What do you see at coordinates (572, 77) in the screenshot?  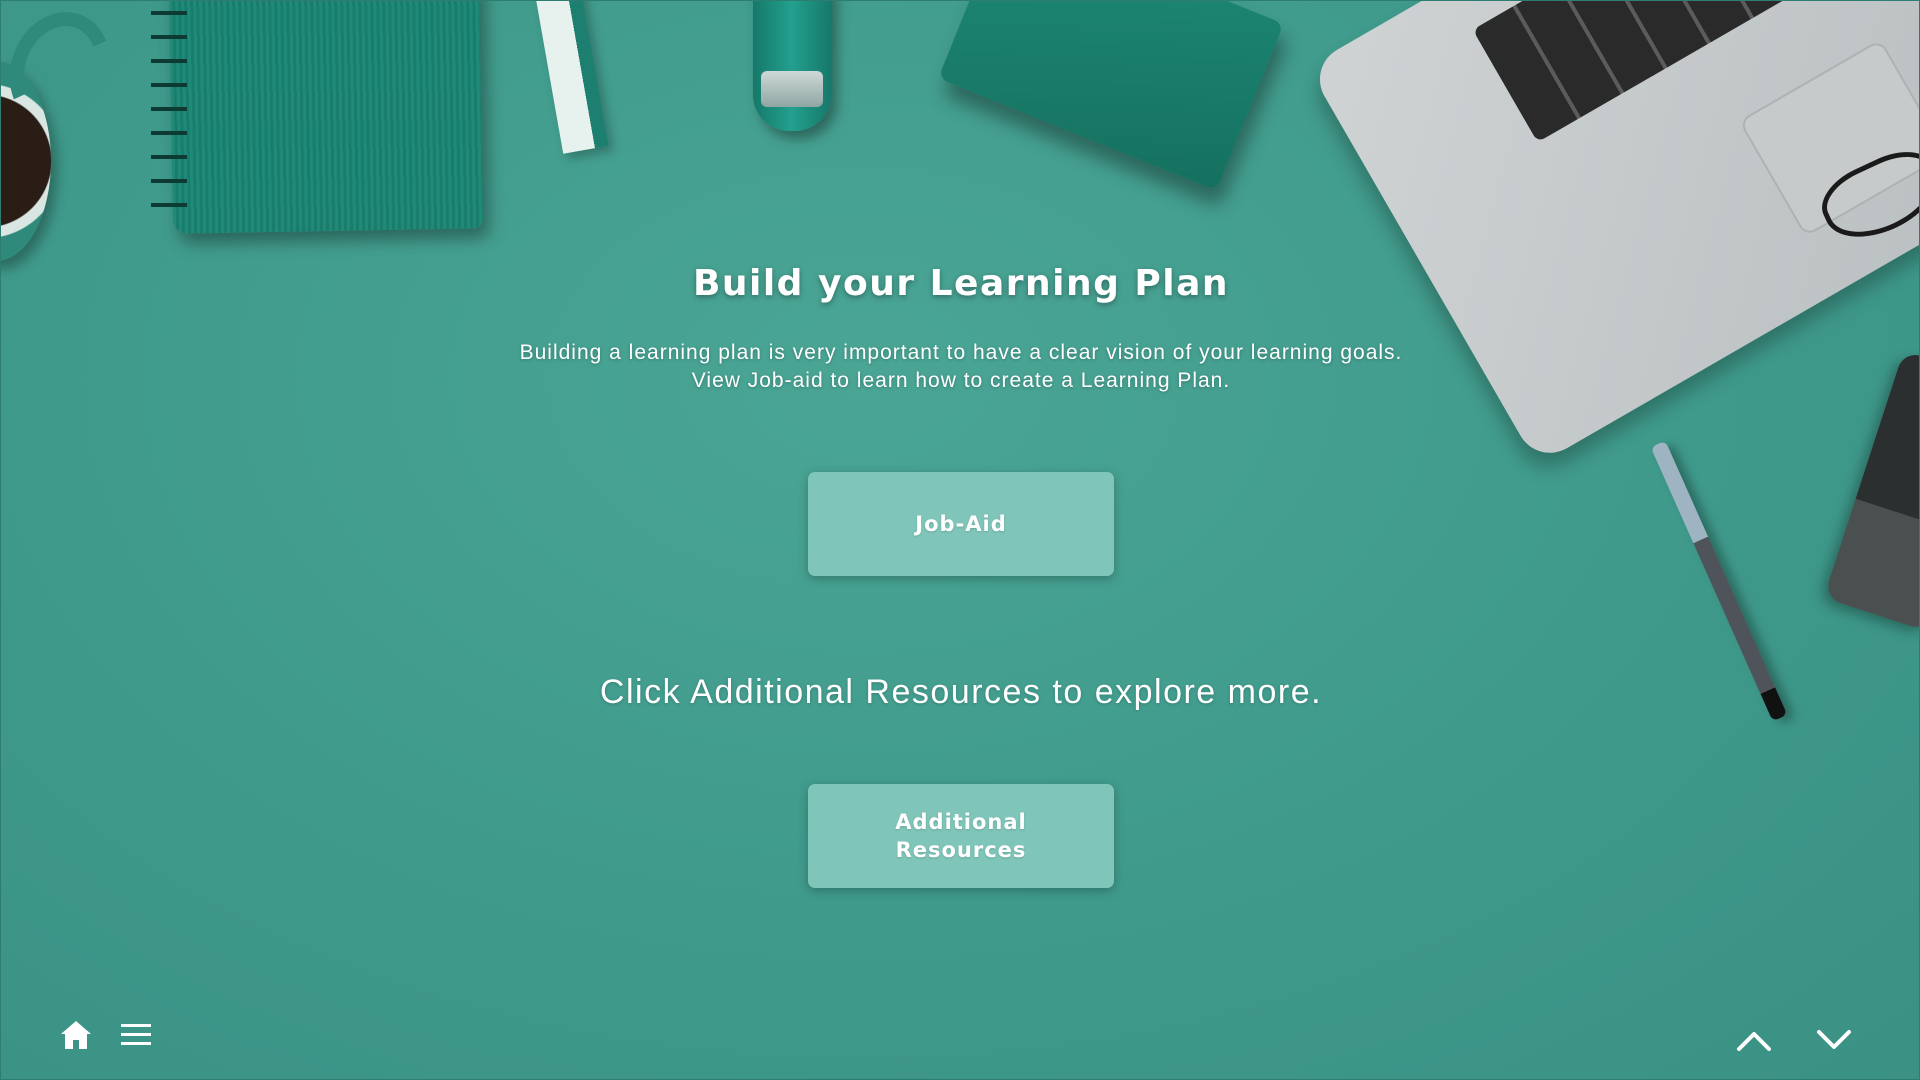 I see `ruler-image` at bounding box center [572, 77].